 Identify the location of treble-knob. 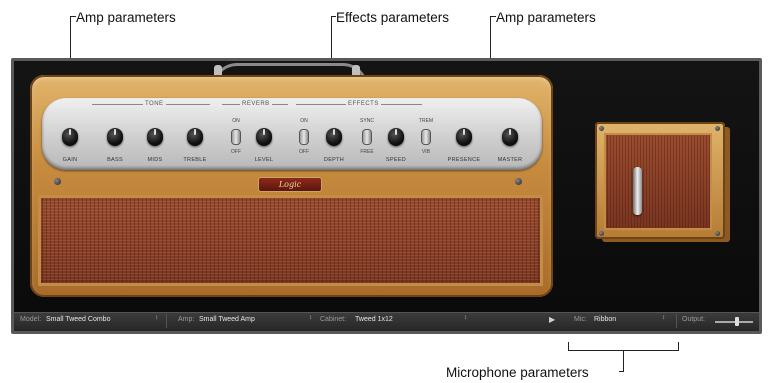
(195, 137).